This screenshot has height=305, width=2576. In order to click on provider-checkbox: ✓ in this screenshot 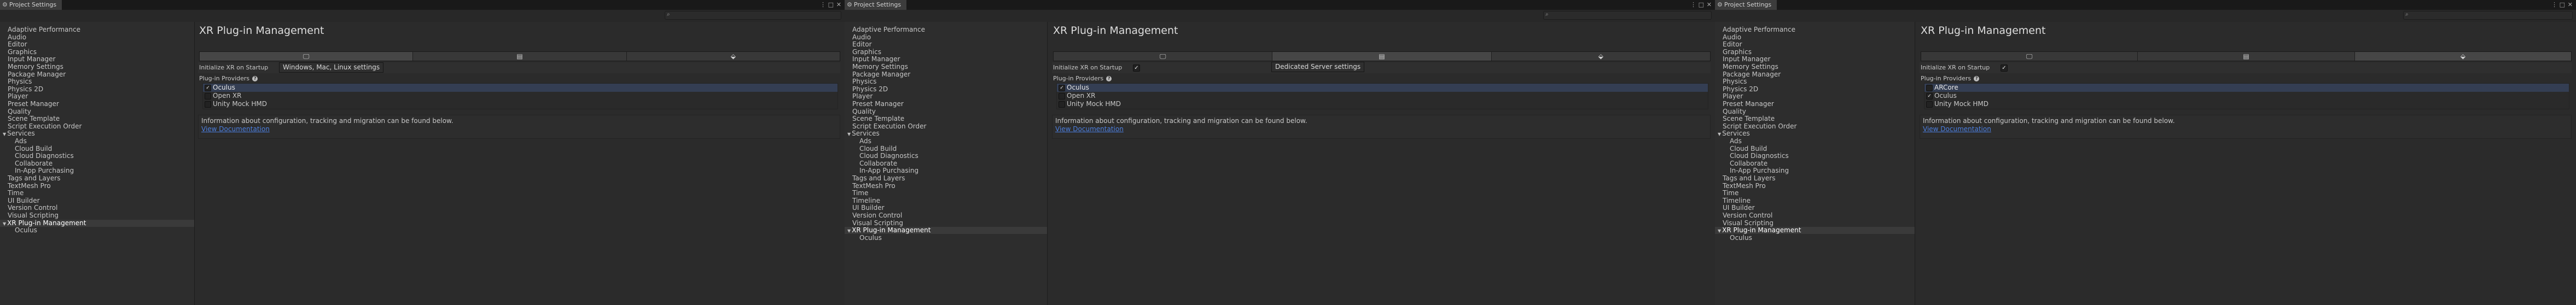, I will do `click(1929, 96)`.